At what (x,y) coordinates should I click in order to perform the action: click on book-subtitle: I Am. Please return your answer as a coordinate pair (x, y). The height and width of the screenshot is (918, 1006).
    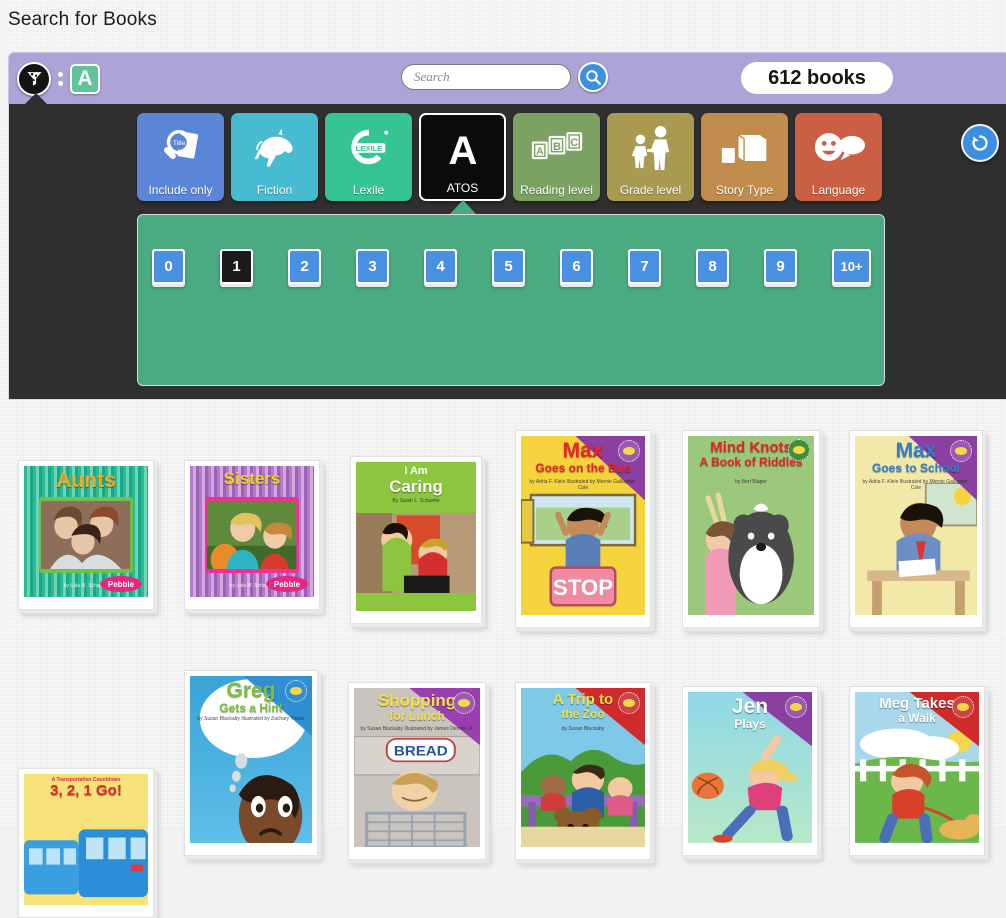
    Looking at the image, I should click on (416, 471).